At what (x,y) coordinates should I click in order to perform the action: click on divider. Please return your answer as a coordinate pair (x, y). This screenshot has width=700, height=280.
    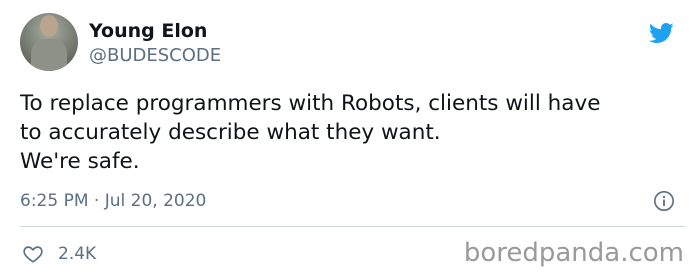
    Looking at the image, I should click on (352, 226).